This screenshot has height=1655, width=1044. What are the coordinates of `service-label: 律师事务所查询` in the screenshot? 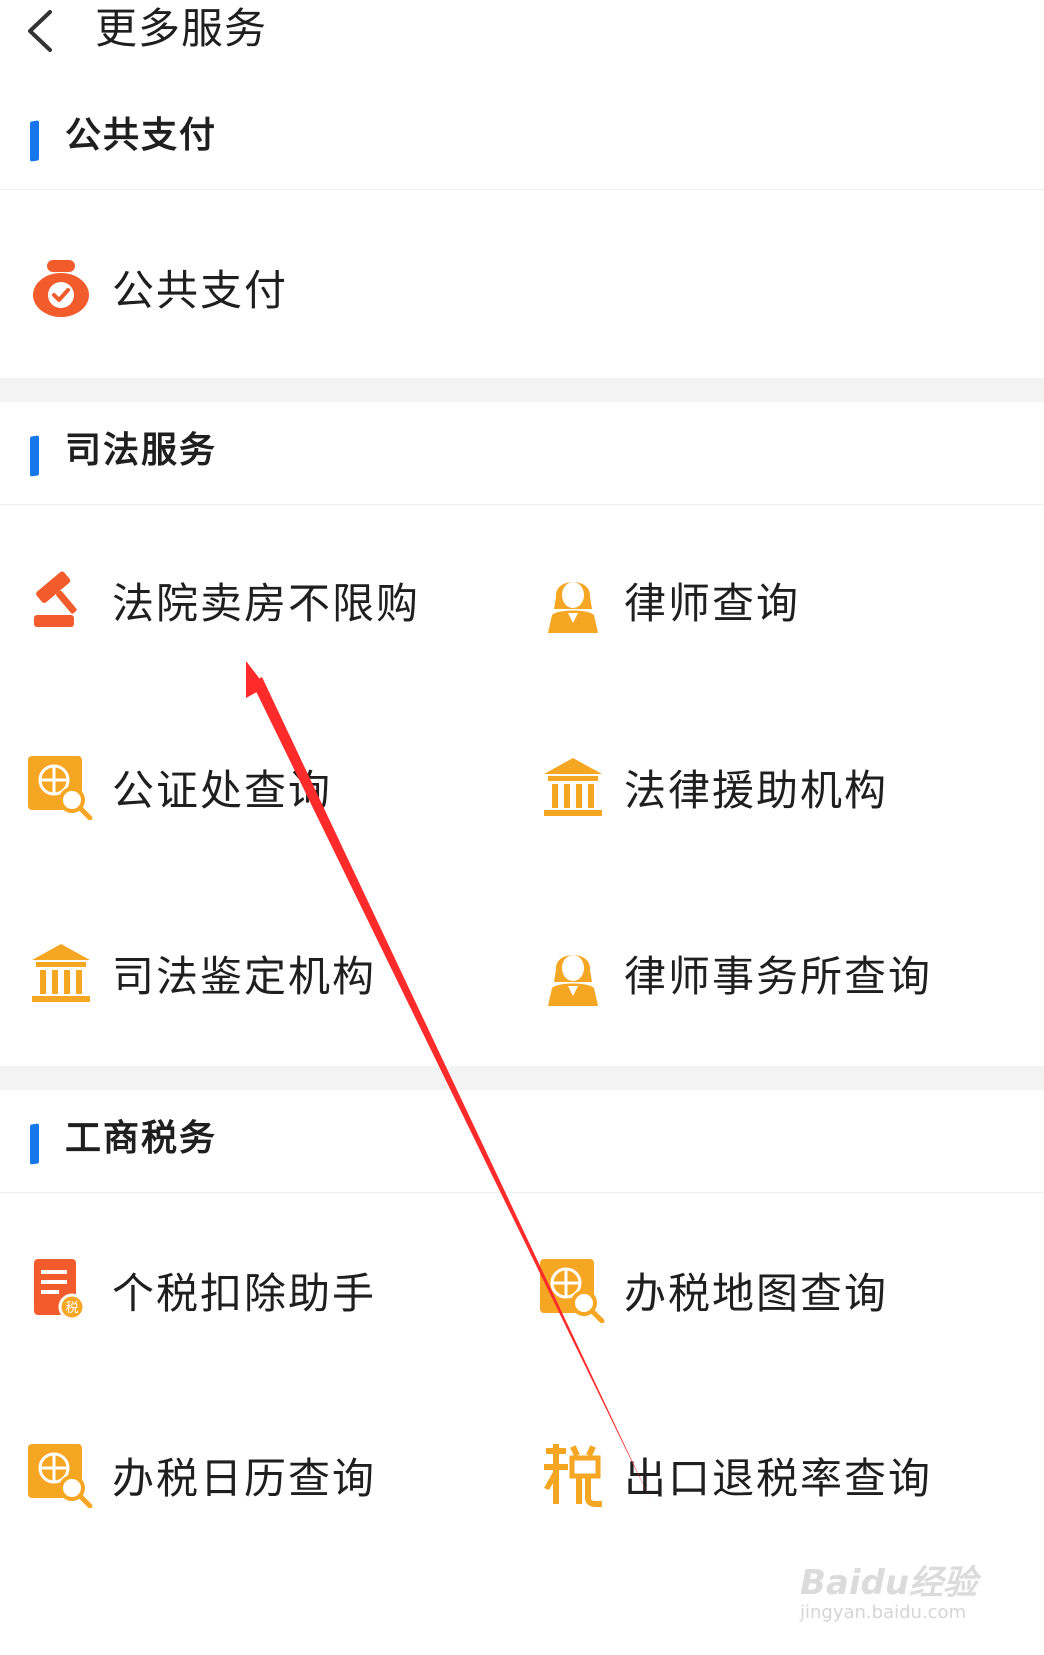 It's located at (778, 976).